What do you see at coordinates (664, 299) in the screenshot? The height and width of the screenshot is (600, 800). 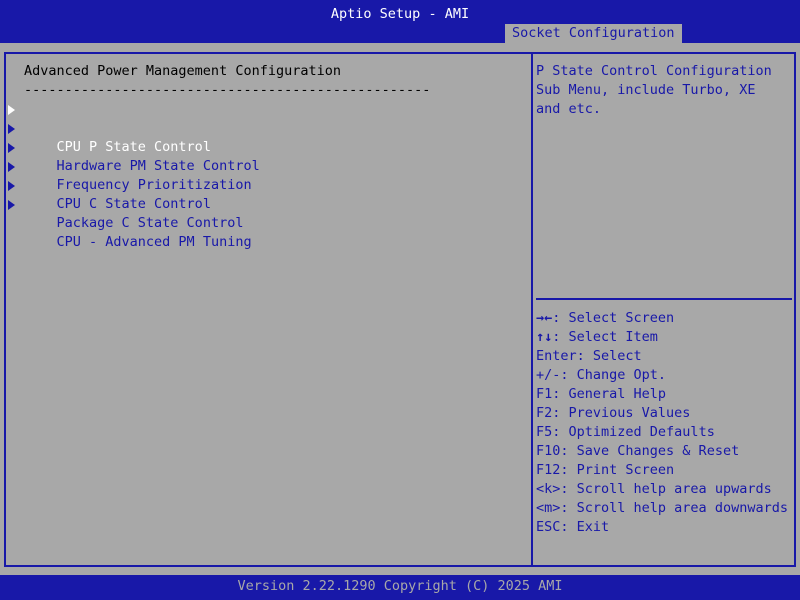 I see `help-divider` at bounding box center [664, 299].